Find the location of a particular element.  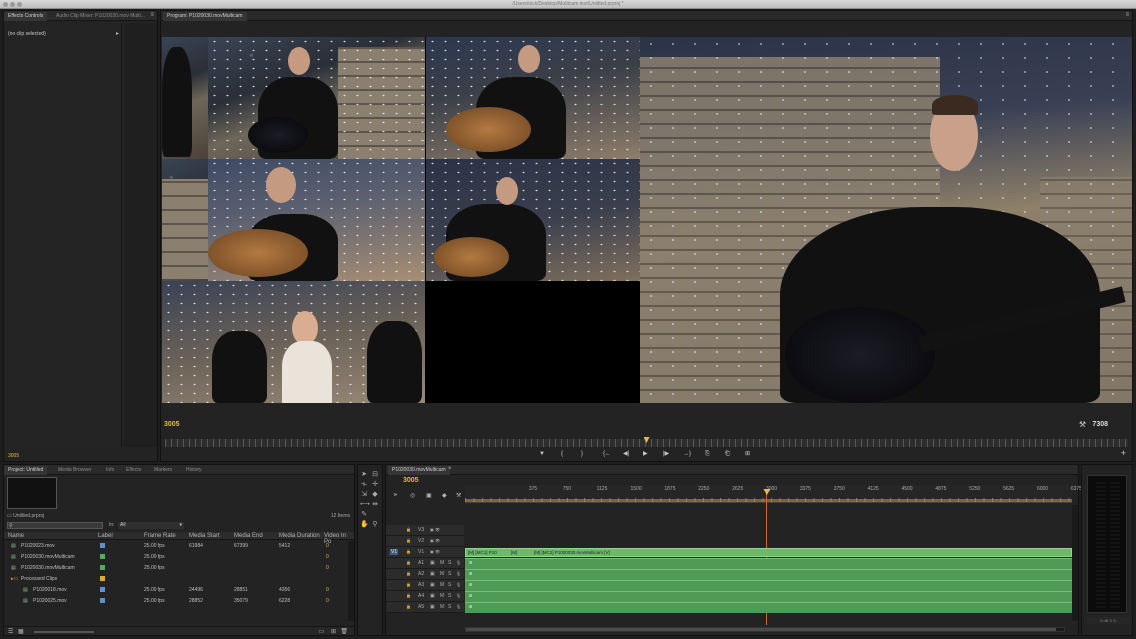

snap-icon: ⫸ is located at coordinates (395, 495).